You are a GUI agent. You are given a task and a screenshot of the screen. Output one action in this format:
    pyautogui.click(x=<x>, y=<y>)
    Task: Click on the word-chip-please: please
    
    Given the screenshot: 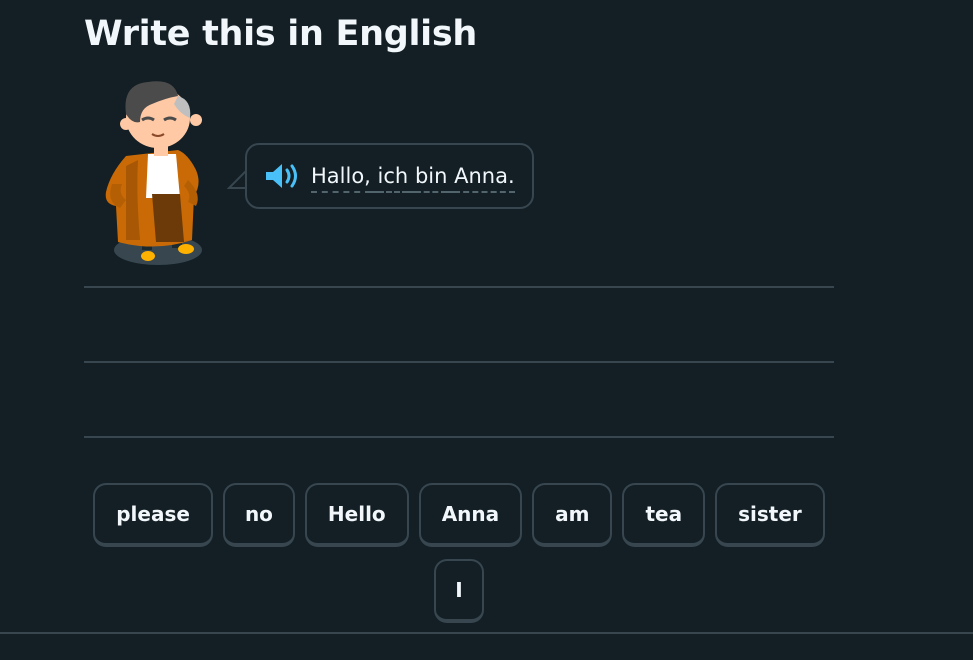 What is the action you would take?
    pyautogui.click(x=153, y=515)
    